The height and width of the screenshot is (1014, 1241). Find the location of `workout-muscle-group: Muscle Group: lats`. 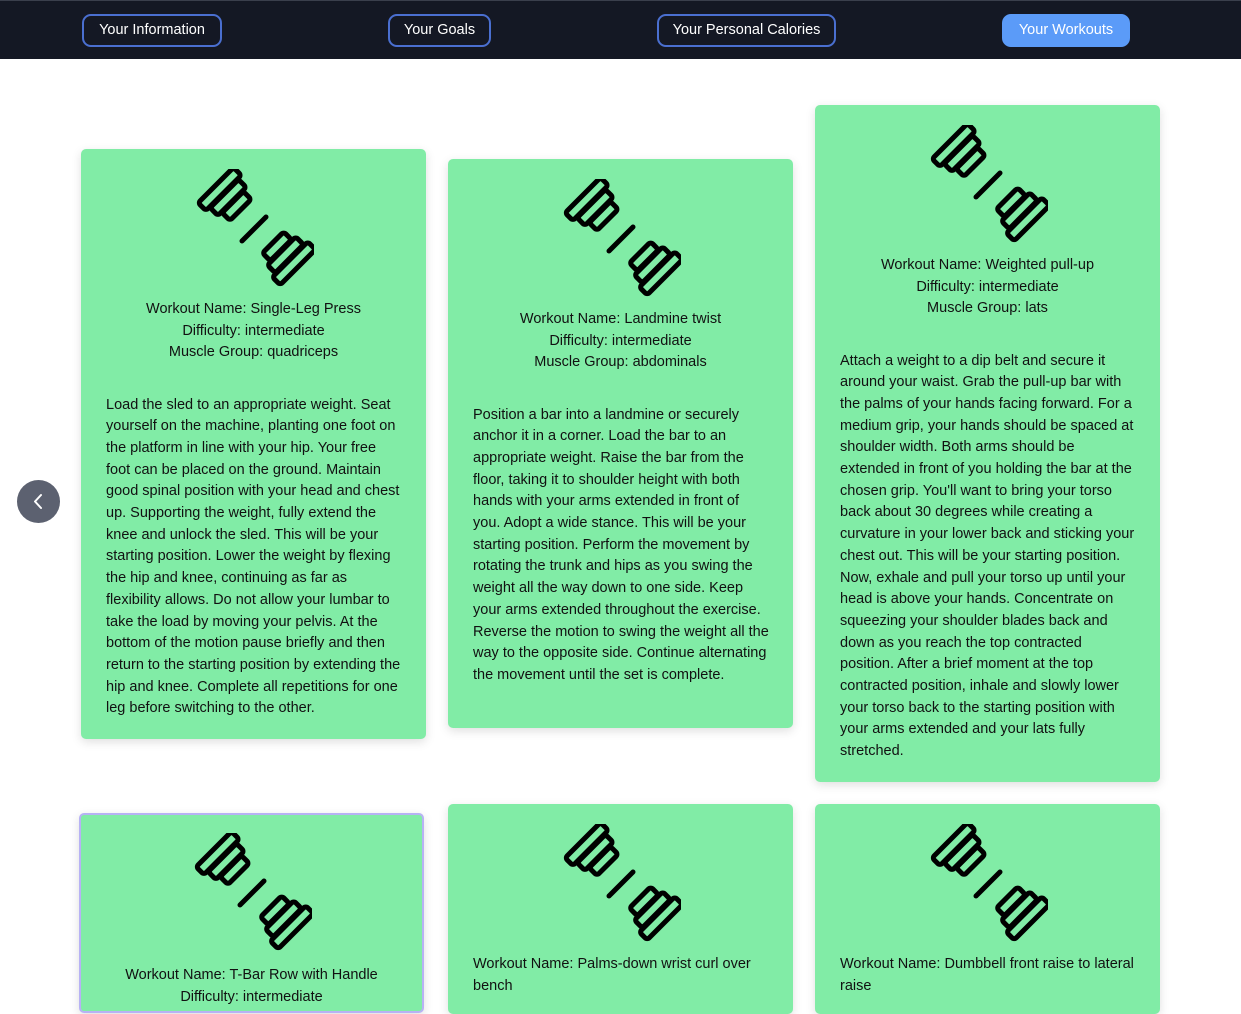

workout-muscle-group: Muscle Group: lats is located at coordinates (987, 308).